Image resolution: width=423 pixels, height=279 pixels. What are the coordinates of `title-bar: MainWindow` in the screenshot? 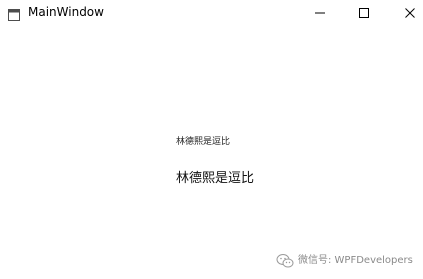 It's located at (211, 13).